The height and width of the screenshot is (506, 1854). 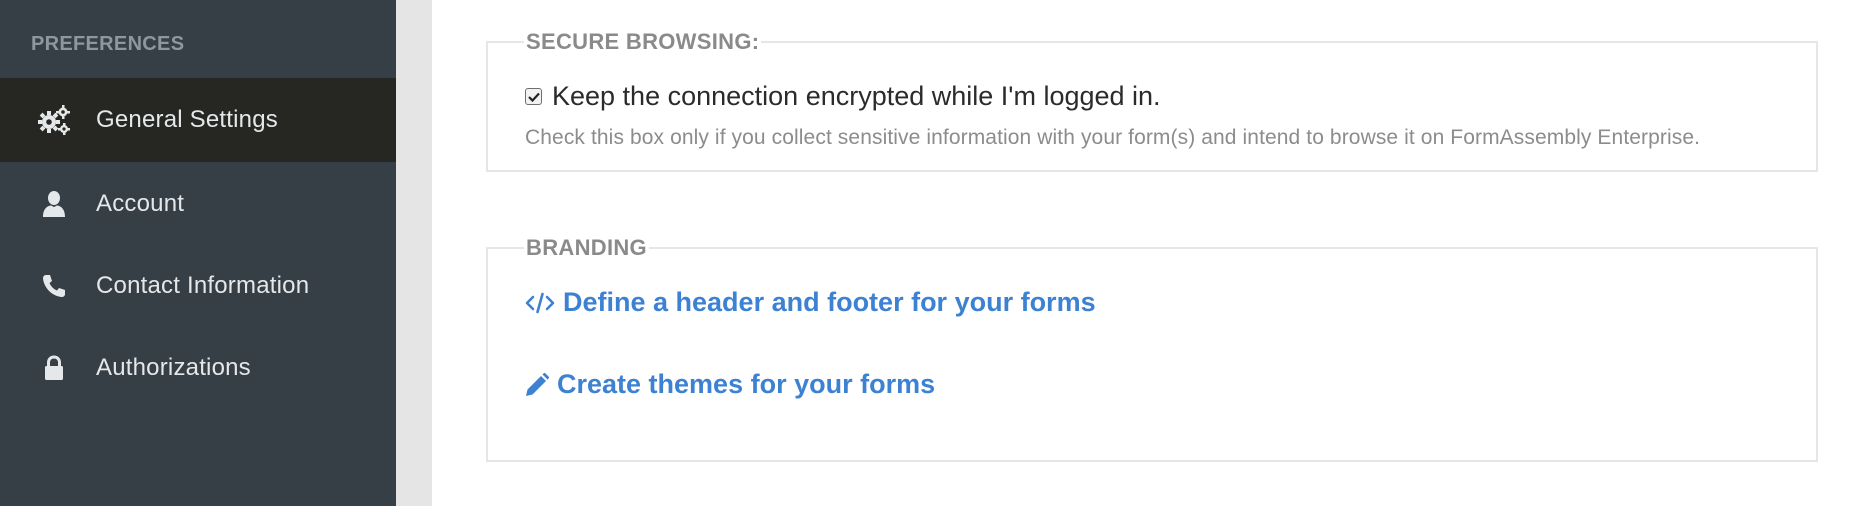 I want to click on sidebar-item-contact-information: Contact Information, so click(x=198, y=286).